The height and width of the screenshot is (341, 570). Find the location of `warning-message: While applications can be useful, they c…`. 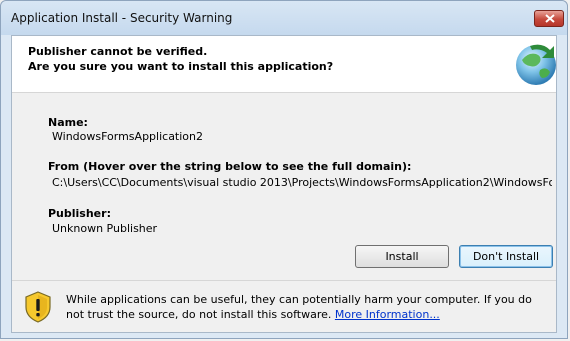

warning-message: While applications can be useful, they c… is located at coordinates (299, 307).